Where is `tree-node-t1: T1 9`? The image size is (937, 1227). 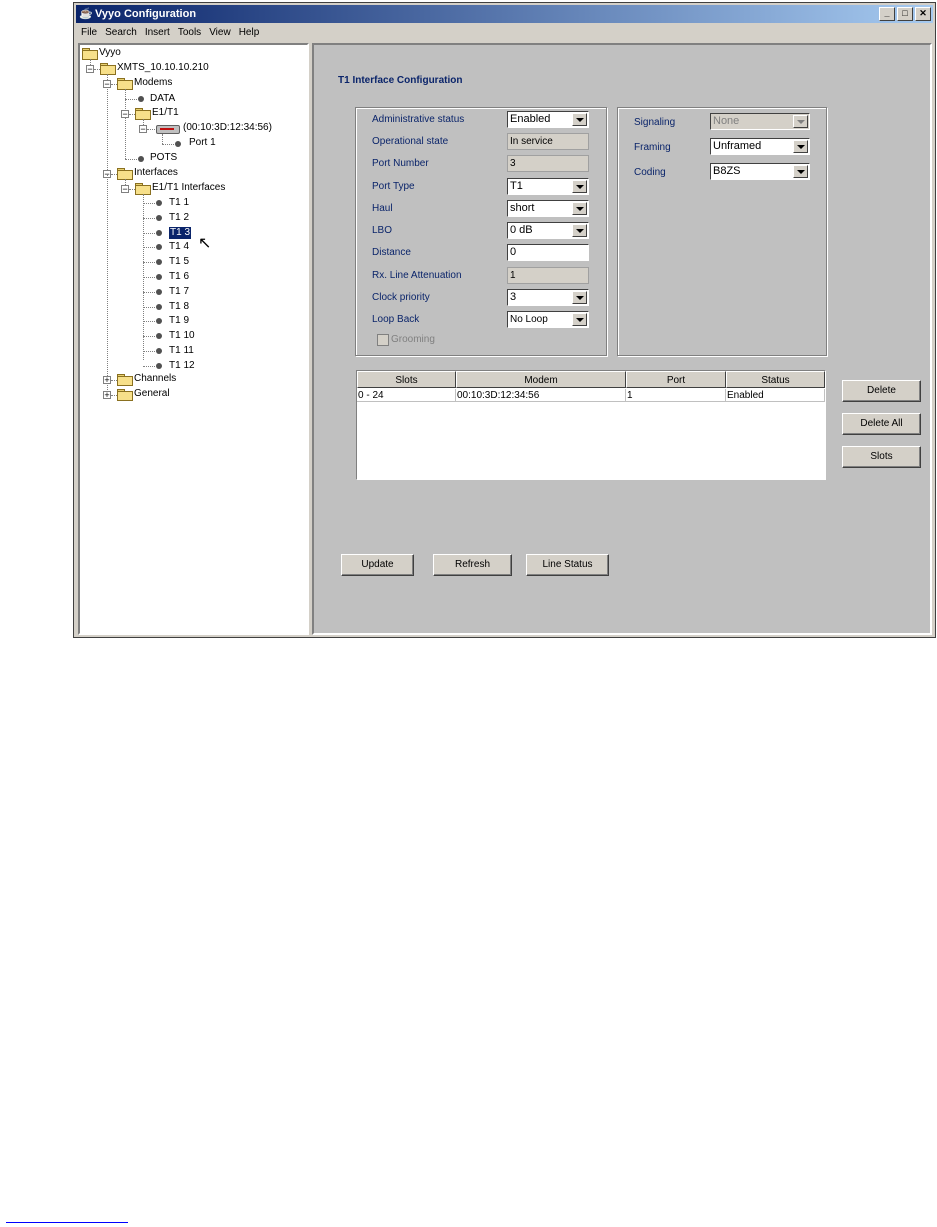 tree-node-t1: T1 9 is located at coordinates (179, 321).